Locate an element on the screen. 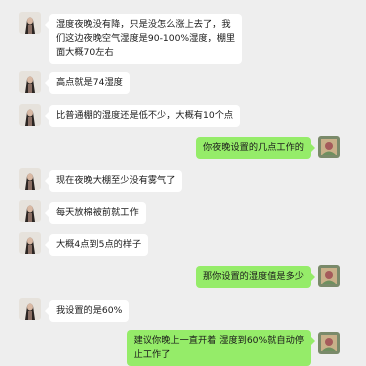 The image size is (366, 366). message-text-line: 现在夜晚大棚至少没有雾气了 is located at coordinates (116, 180).